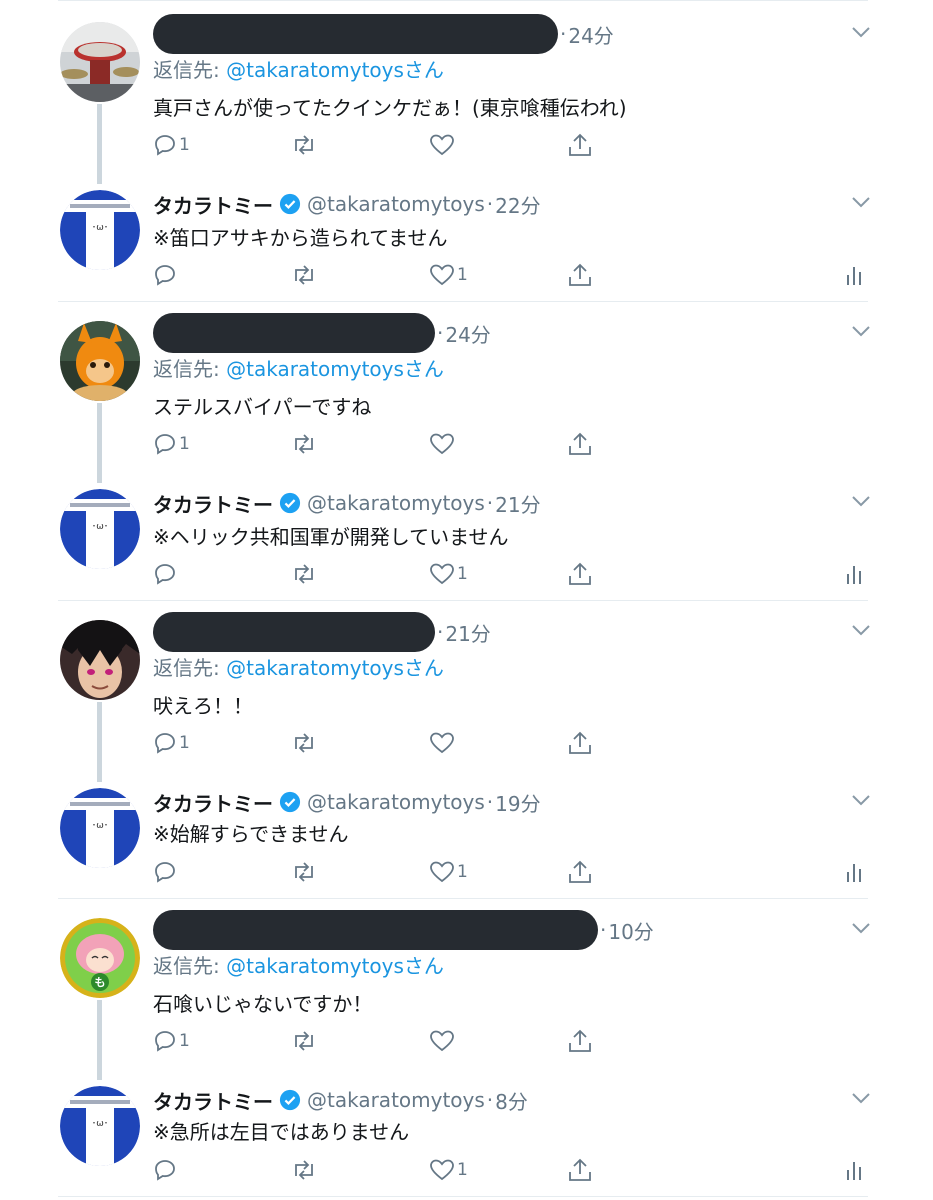 This screenshot has width=933, height=1200. Describe the element at coordinates (517, 802) in the screenshot. I see `tweet-time: 19分` at that location.